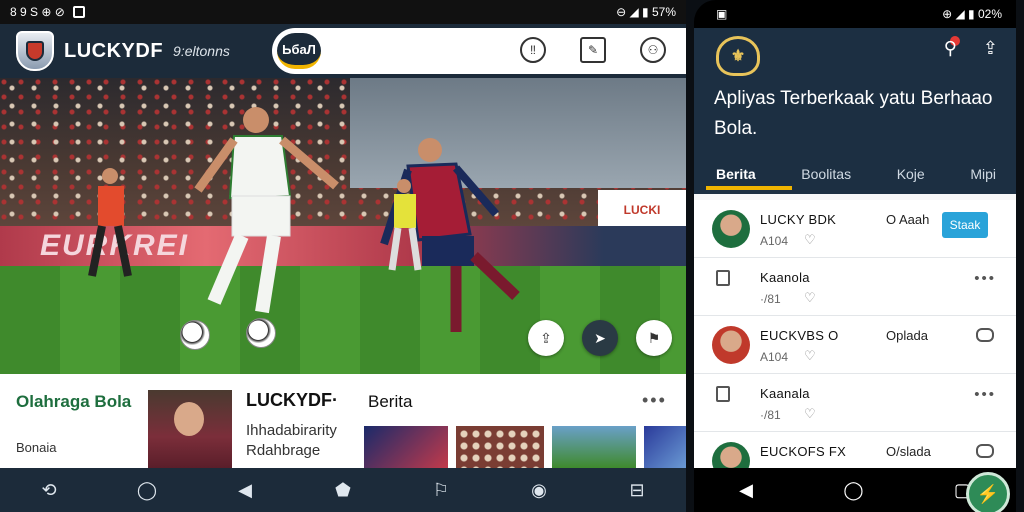 This screenshot has width=1024, height=512. I want to click on item-name: EUCKOFS FX, so click(803, 451).